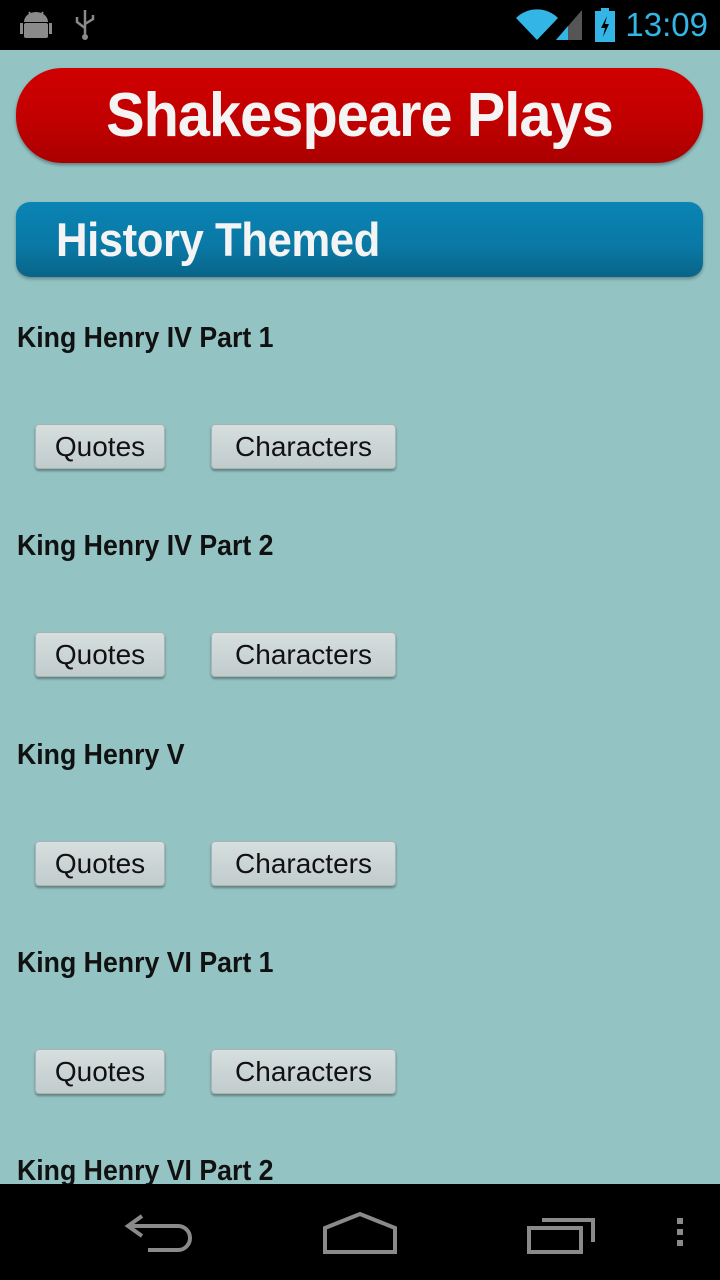 The width and height of the screenshot is (720, 1280). Describe the element at coordinates (360, 604) in the screenshot. I see `play-item: King Henry IV Part 2 Quotes Characters` at that location.